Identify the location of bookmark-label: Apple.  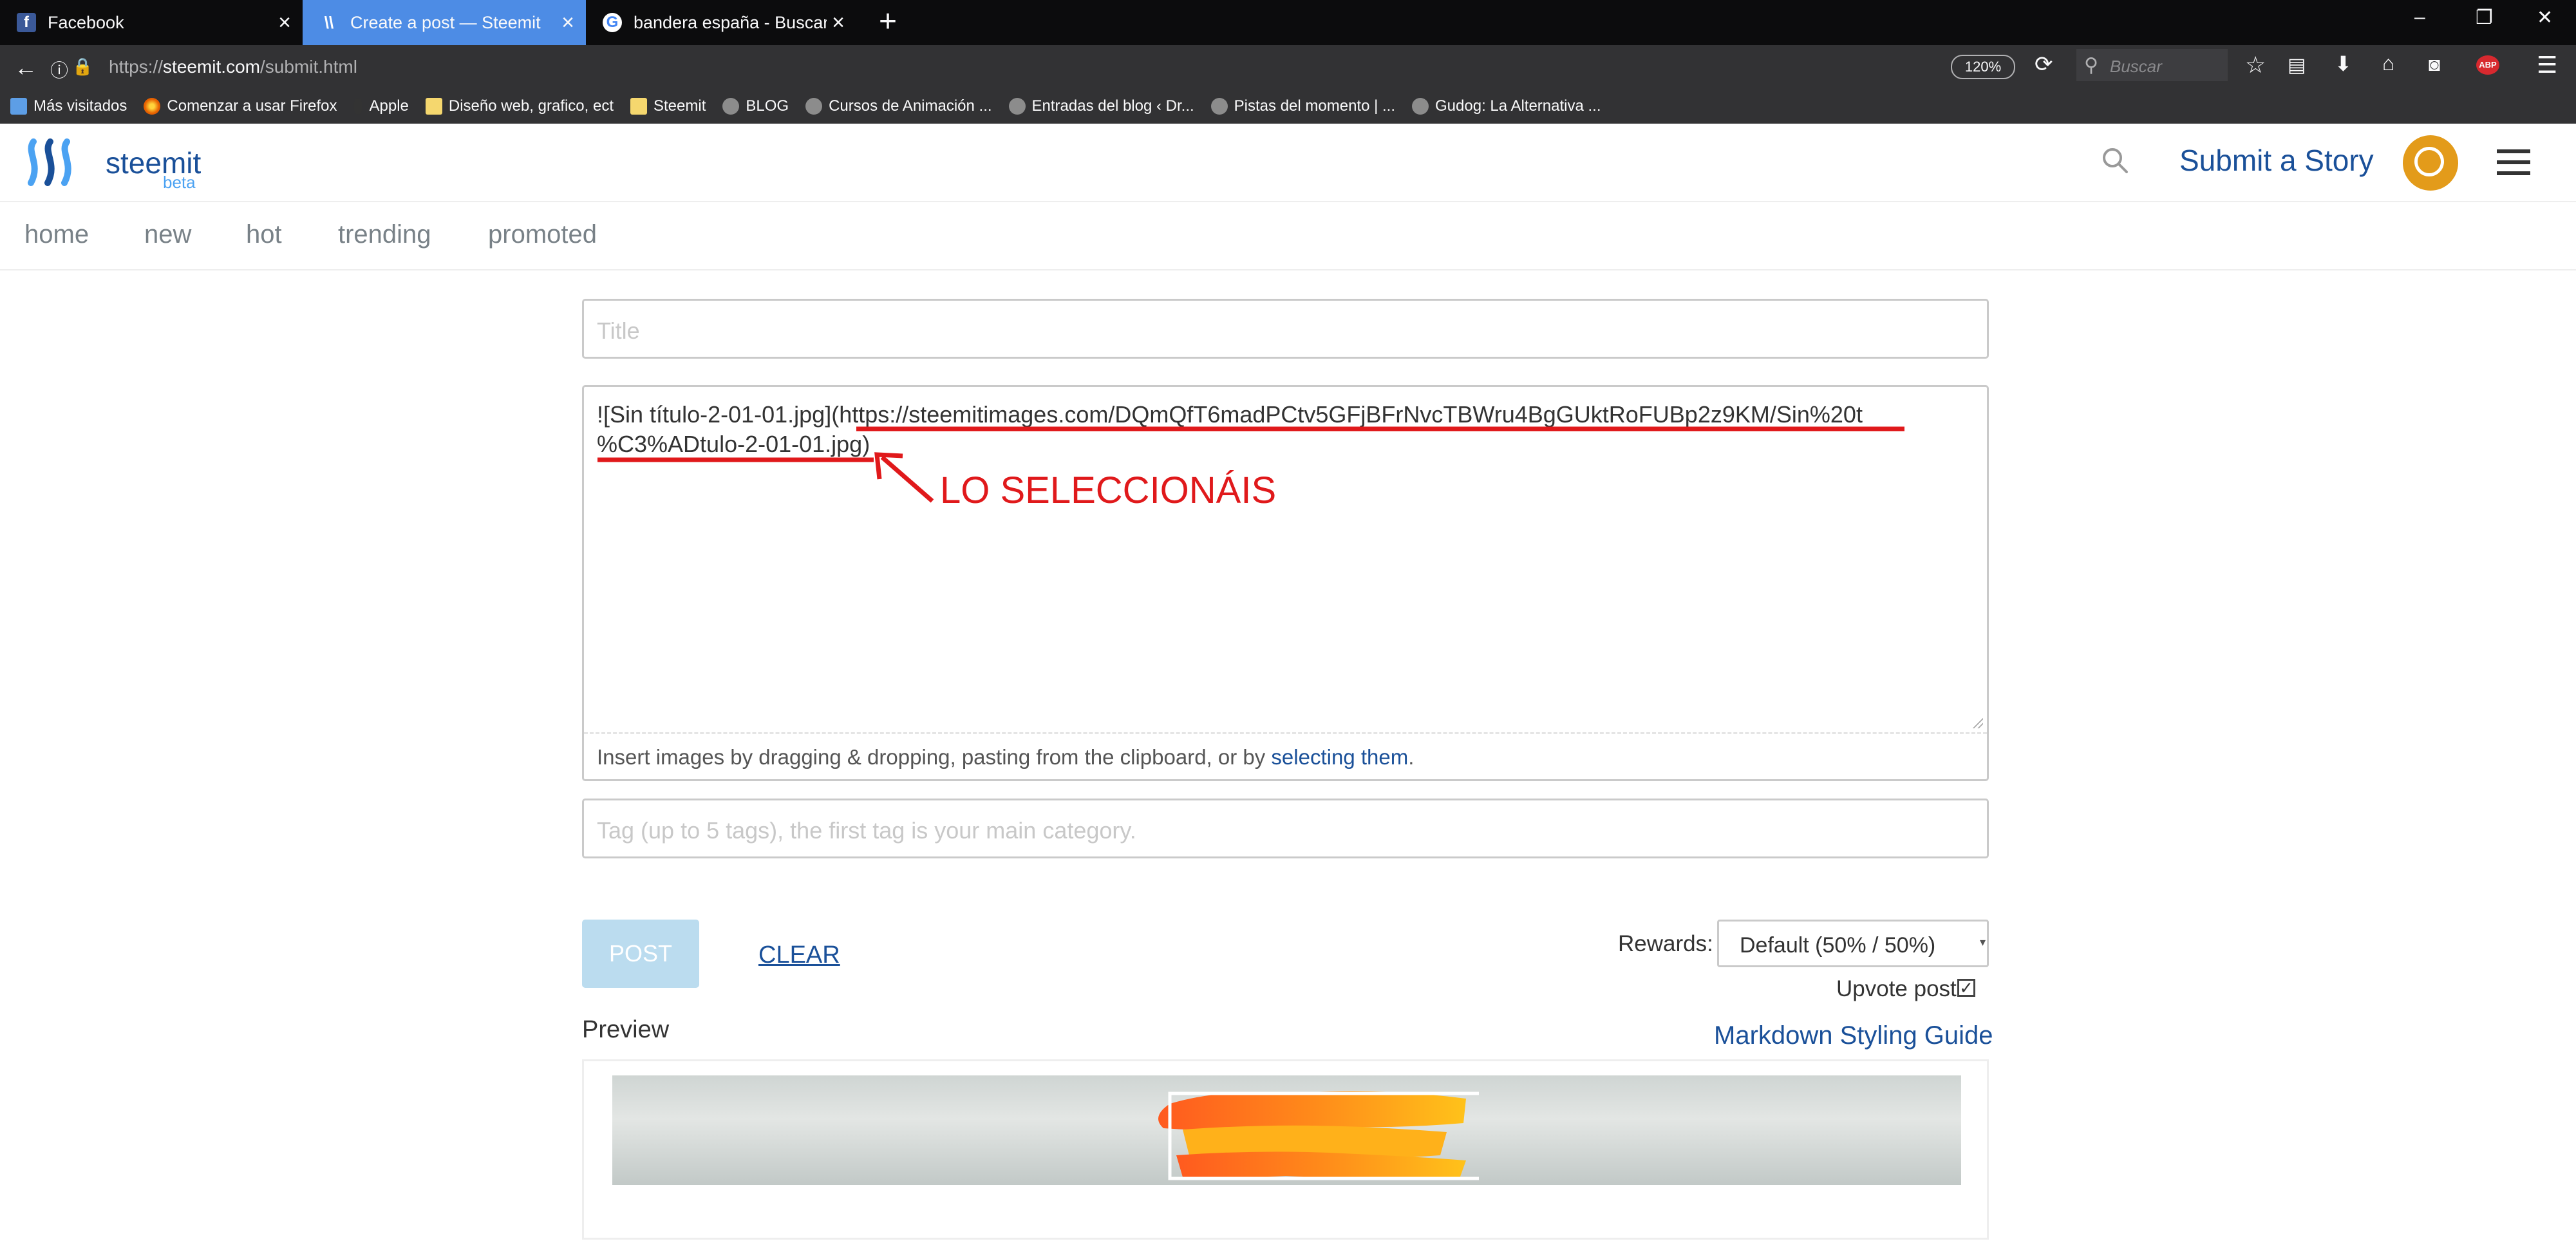
(389, 106).